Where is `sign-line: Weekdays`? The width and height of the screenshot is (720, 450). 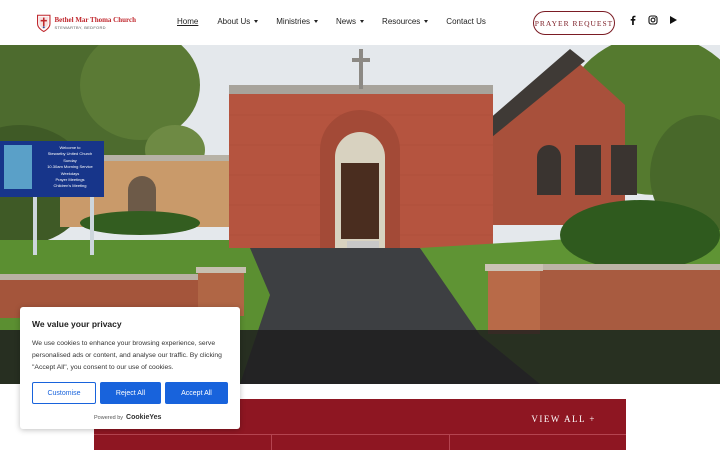
sign-line: Weekdays is located at coordinates (70, 173).